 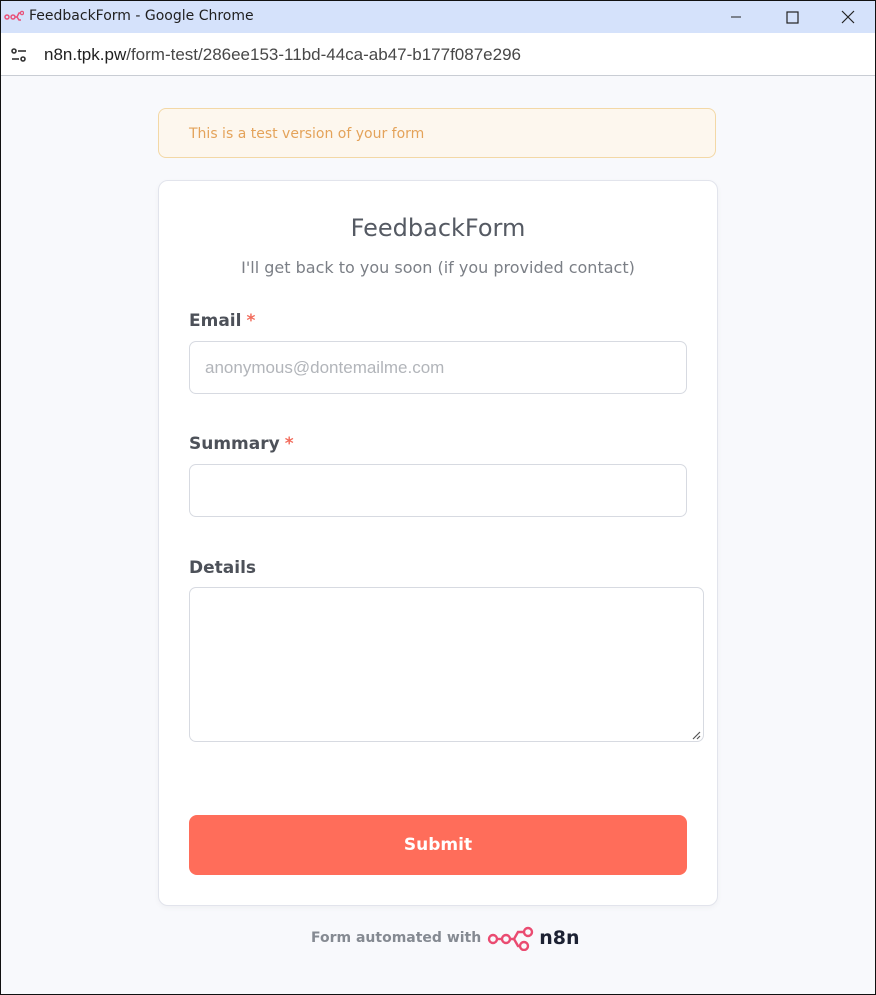 What do you see at coordinates (289, 444) in the screenshot?
I see `summary-required-mark: *` at bounding box center [289, 444].